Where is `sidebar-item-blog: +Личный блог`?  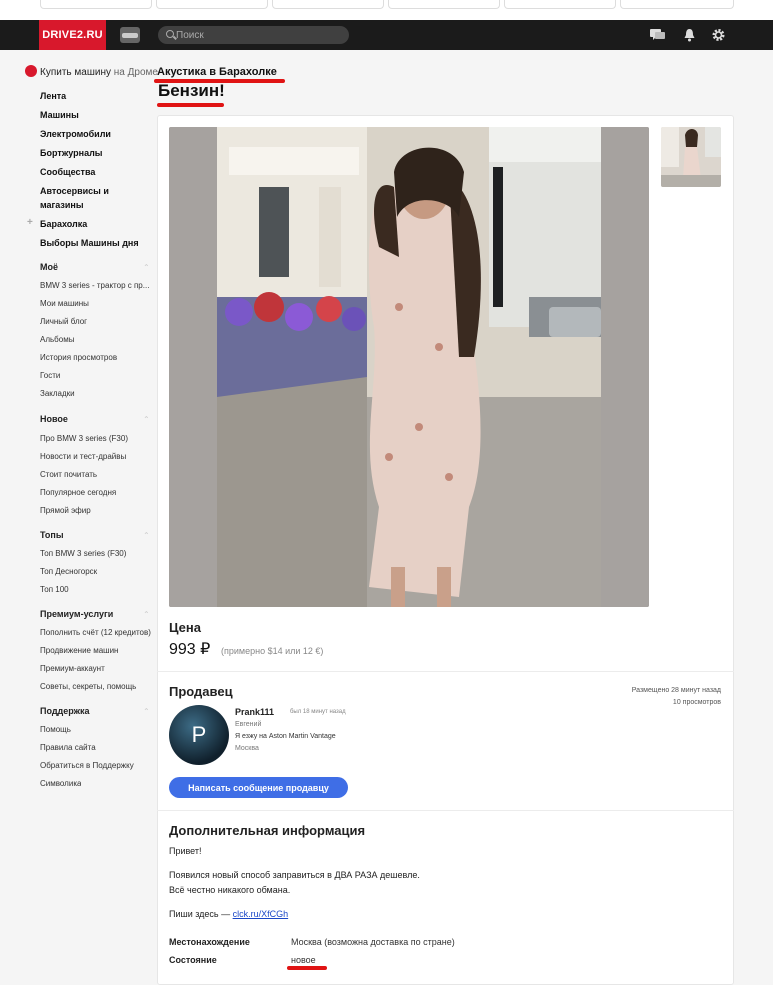 sidebar-item-blog: +Личный блог is located at coordinates (63, 321).